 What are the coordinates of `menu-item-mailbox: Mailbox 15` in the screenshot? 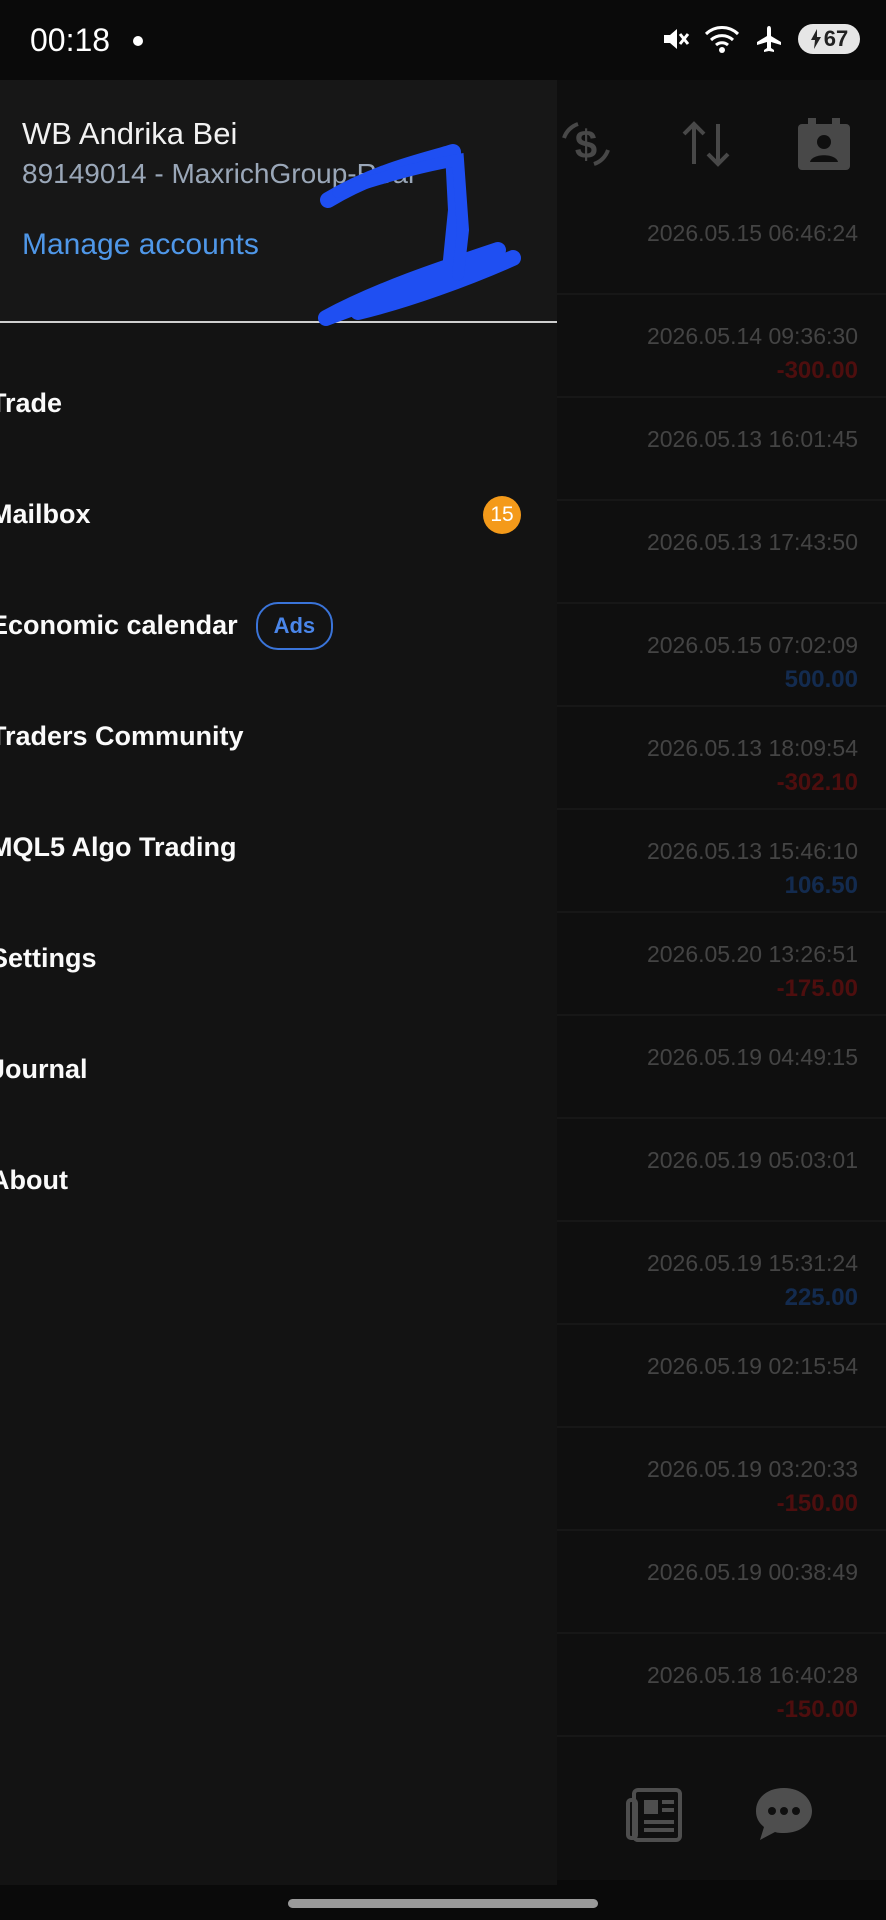 It's located at (278, 514).